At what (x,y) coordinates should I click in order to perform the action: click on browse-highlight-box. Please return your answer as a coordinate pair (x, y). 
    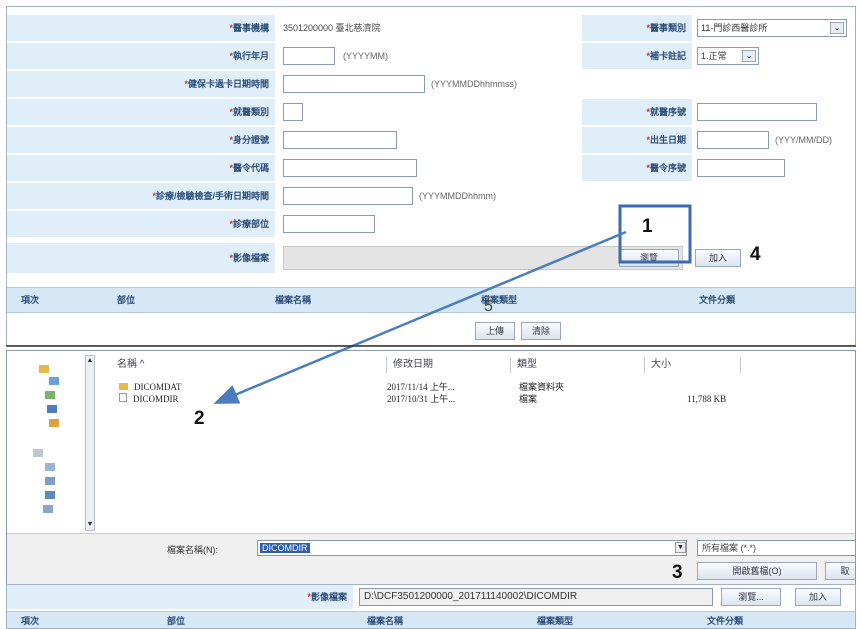
    Looking at the image, I should click on (655, 234).